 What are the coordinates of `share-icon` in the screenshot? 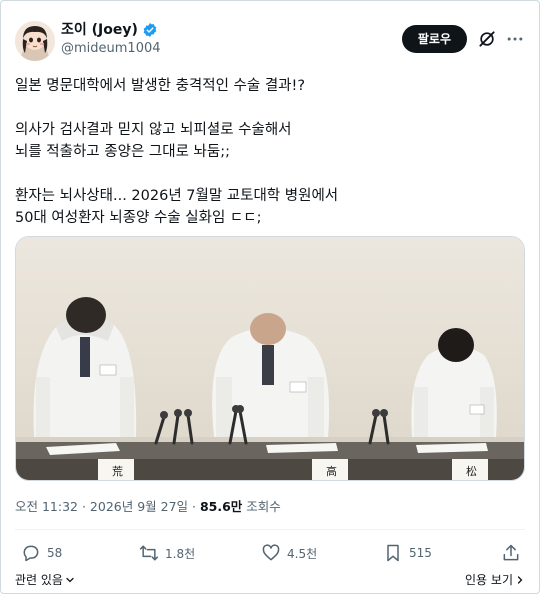 It's located at (511, 552).